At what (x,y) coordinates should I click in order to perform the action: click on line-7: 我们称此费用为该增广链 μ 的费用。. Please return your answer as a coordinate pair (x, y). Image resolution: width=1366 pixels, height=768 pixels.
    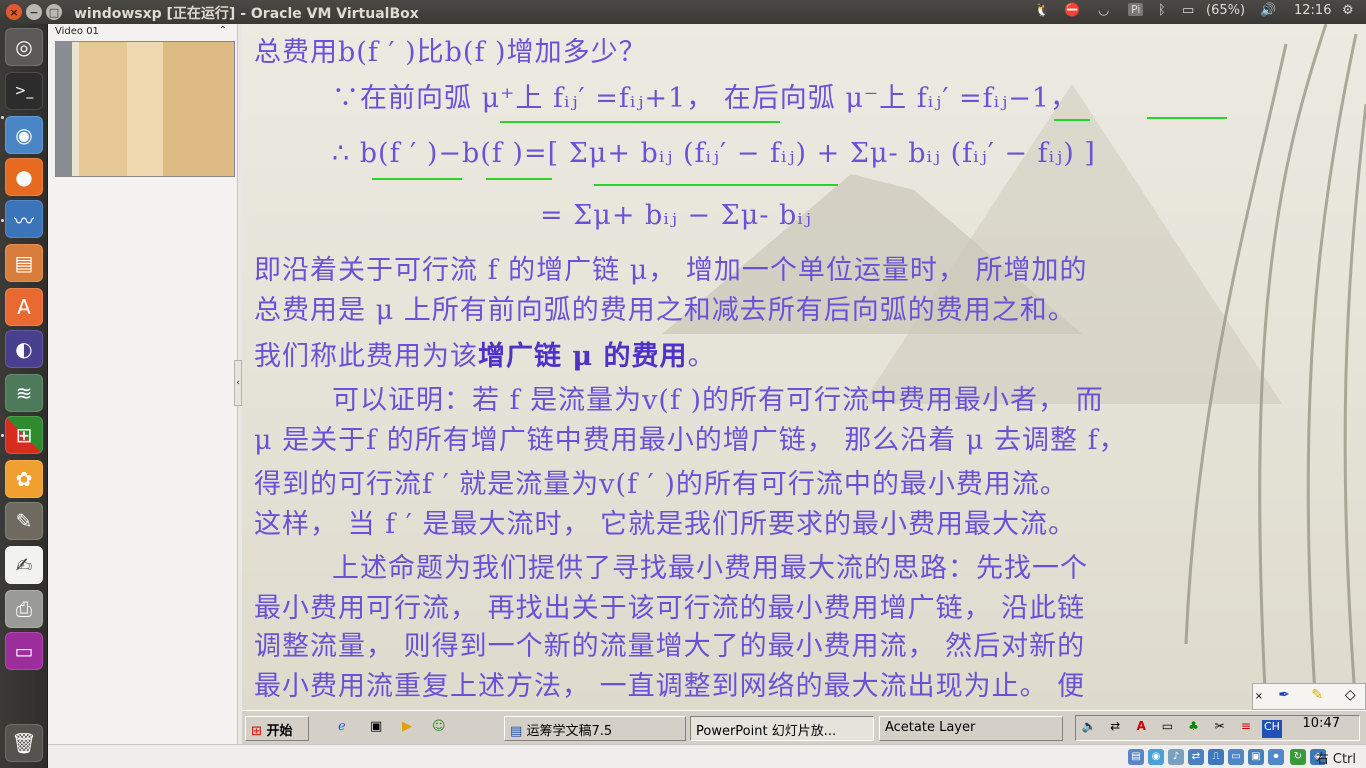
    Looking at the image, I should click on (485, 353).